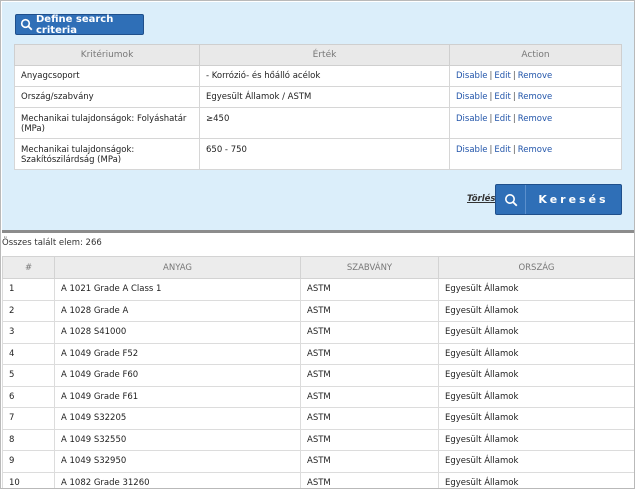 Image resolution: width=635 pixels, height=489 pixels. What do you see at coordinates (573, 199) in the screenshot?
I see `search-button-label: Keresés` at bounding box center [573, 199].